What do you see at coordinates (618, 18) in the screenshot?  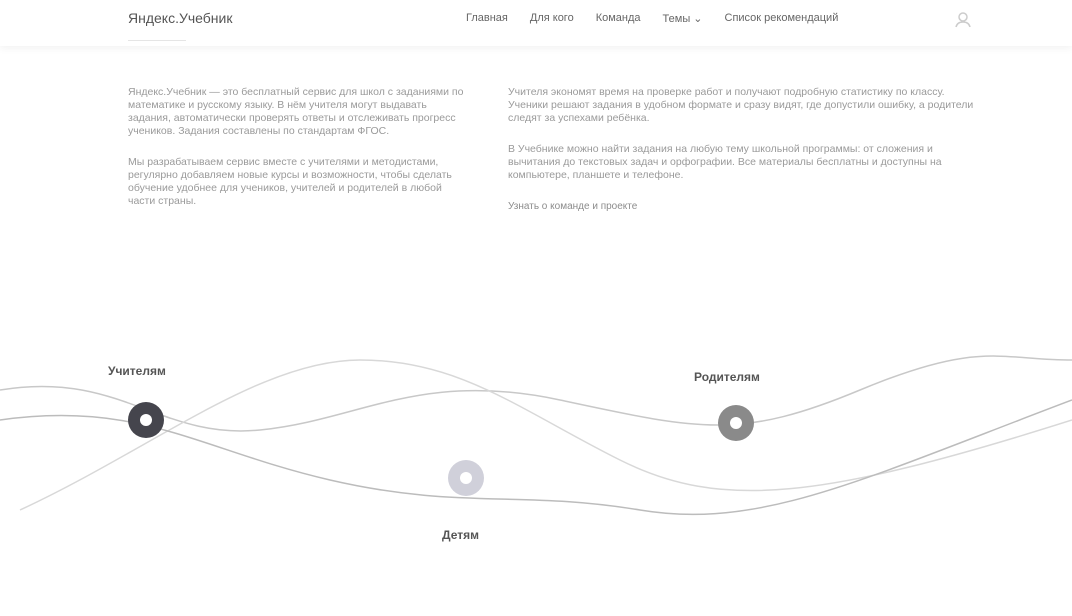 I see `nav-item-team: Команда` at bounding box center [618, 18].